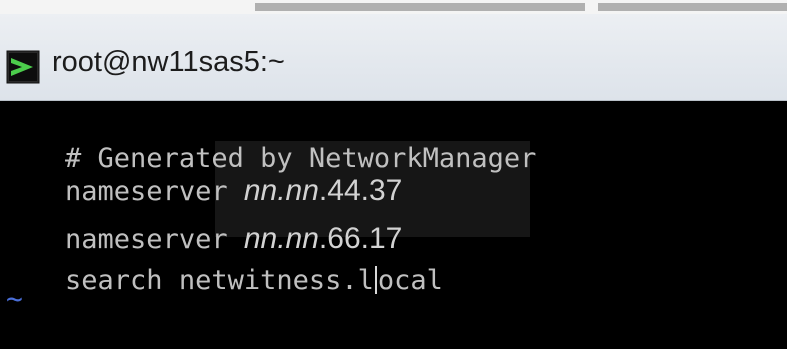  Describe the element at coordinates (168, 62) in the screenshot. I see `window-title: root@nw11sas5:~` at that location.